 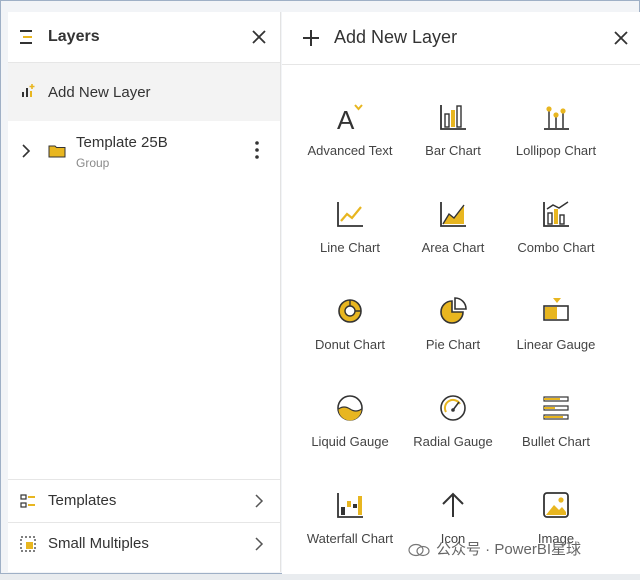 I want to click on wechat-icon, so click(x=419, y=550).